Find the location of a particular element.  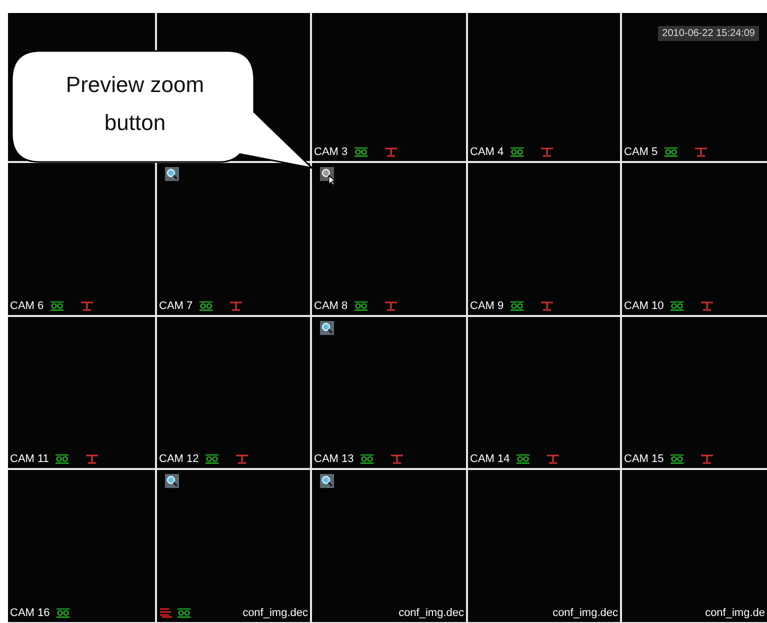

camera-tile: CAM 10 is located at coordinates (694, 239).